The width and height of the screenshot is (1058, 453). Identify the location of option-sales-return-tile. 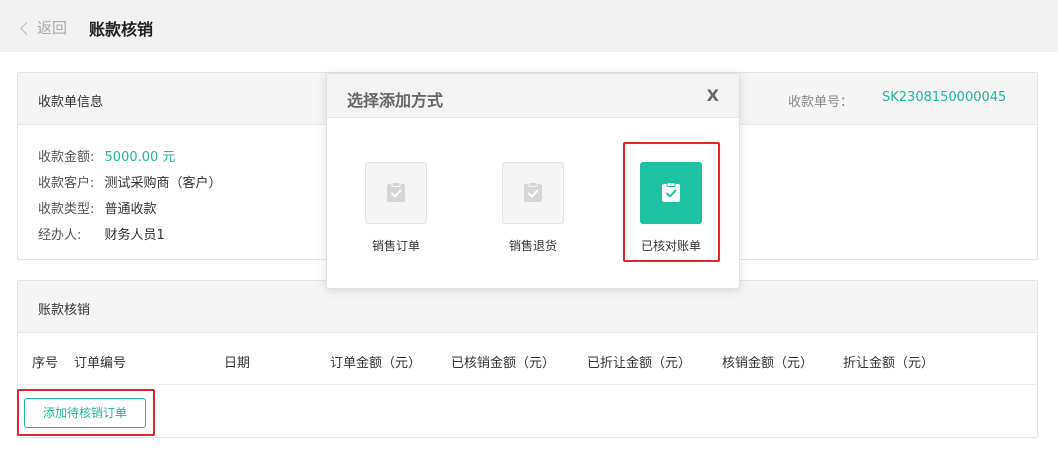
(533, 193).